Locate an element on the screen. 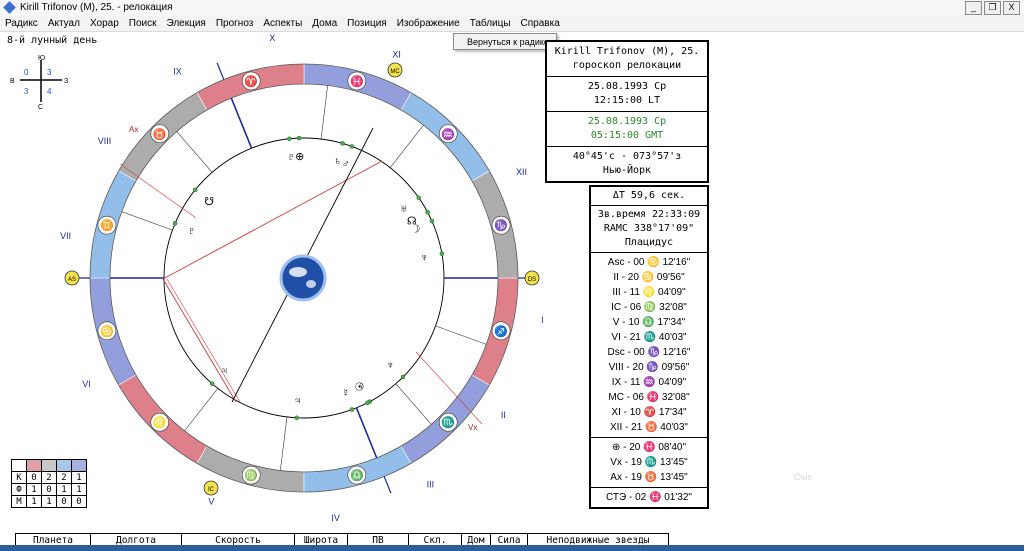 This screenshot has width=1024, height=551. maximize-button: ❐ is located at coordinates (992, 8).